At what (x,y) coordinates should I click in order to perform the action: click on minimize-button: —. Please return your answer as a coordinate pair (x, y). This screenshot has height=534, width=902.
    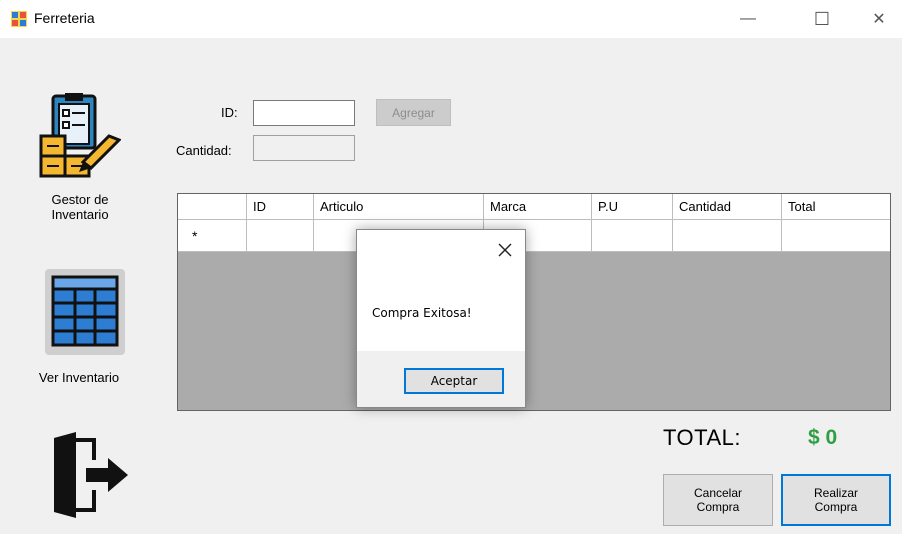
    Looking at the image, I should click on (748, 19).